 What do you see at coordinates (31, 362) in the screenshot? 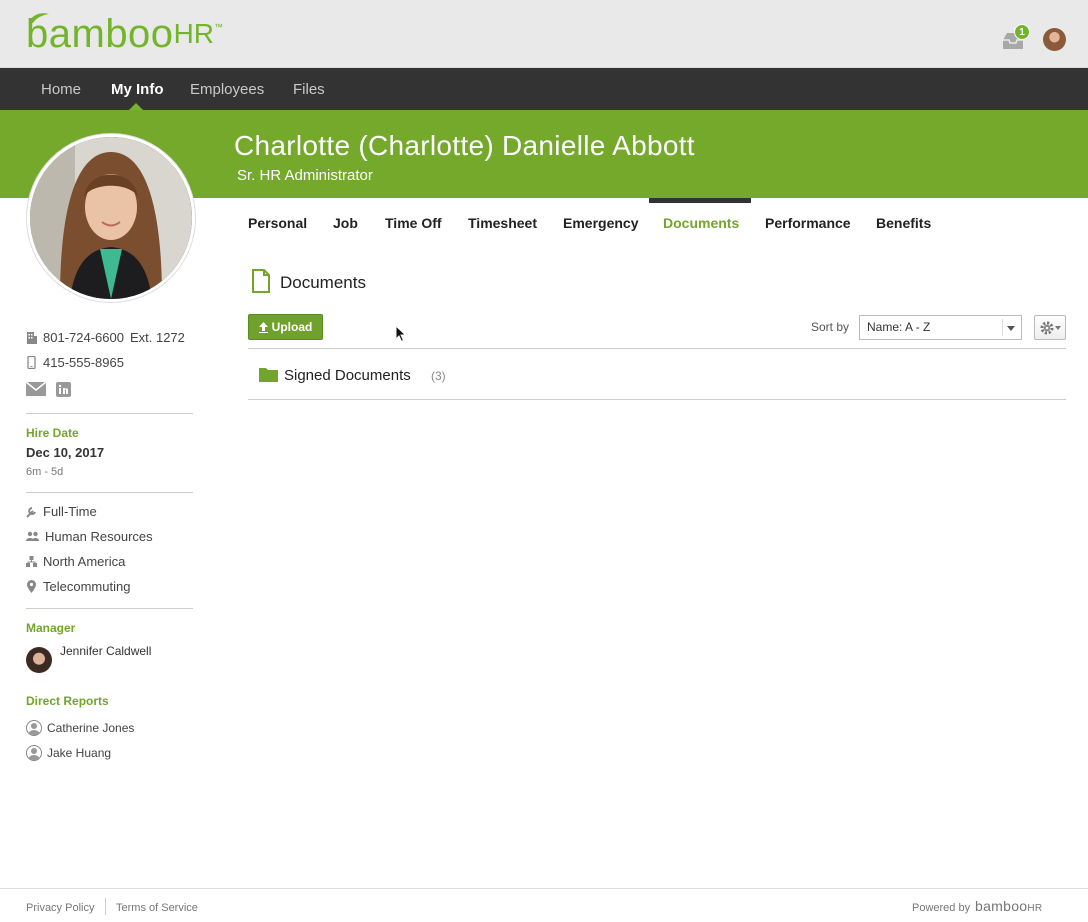
I see `mobile-phone-icon` at bounding box center [31, 362].